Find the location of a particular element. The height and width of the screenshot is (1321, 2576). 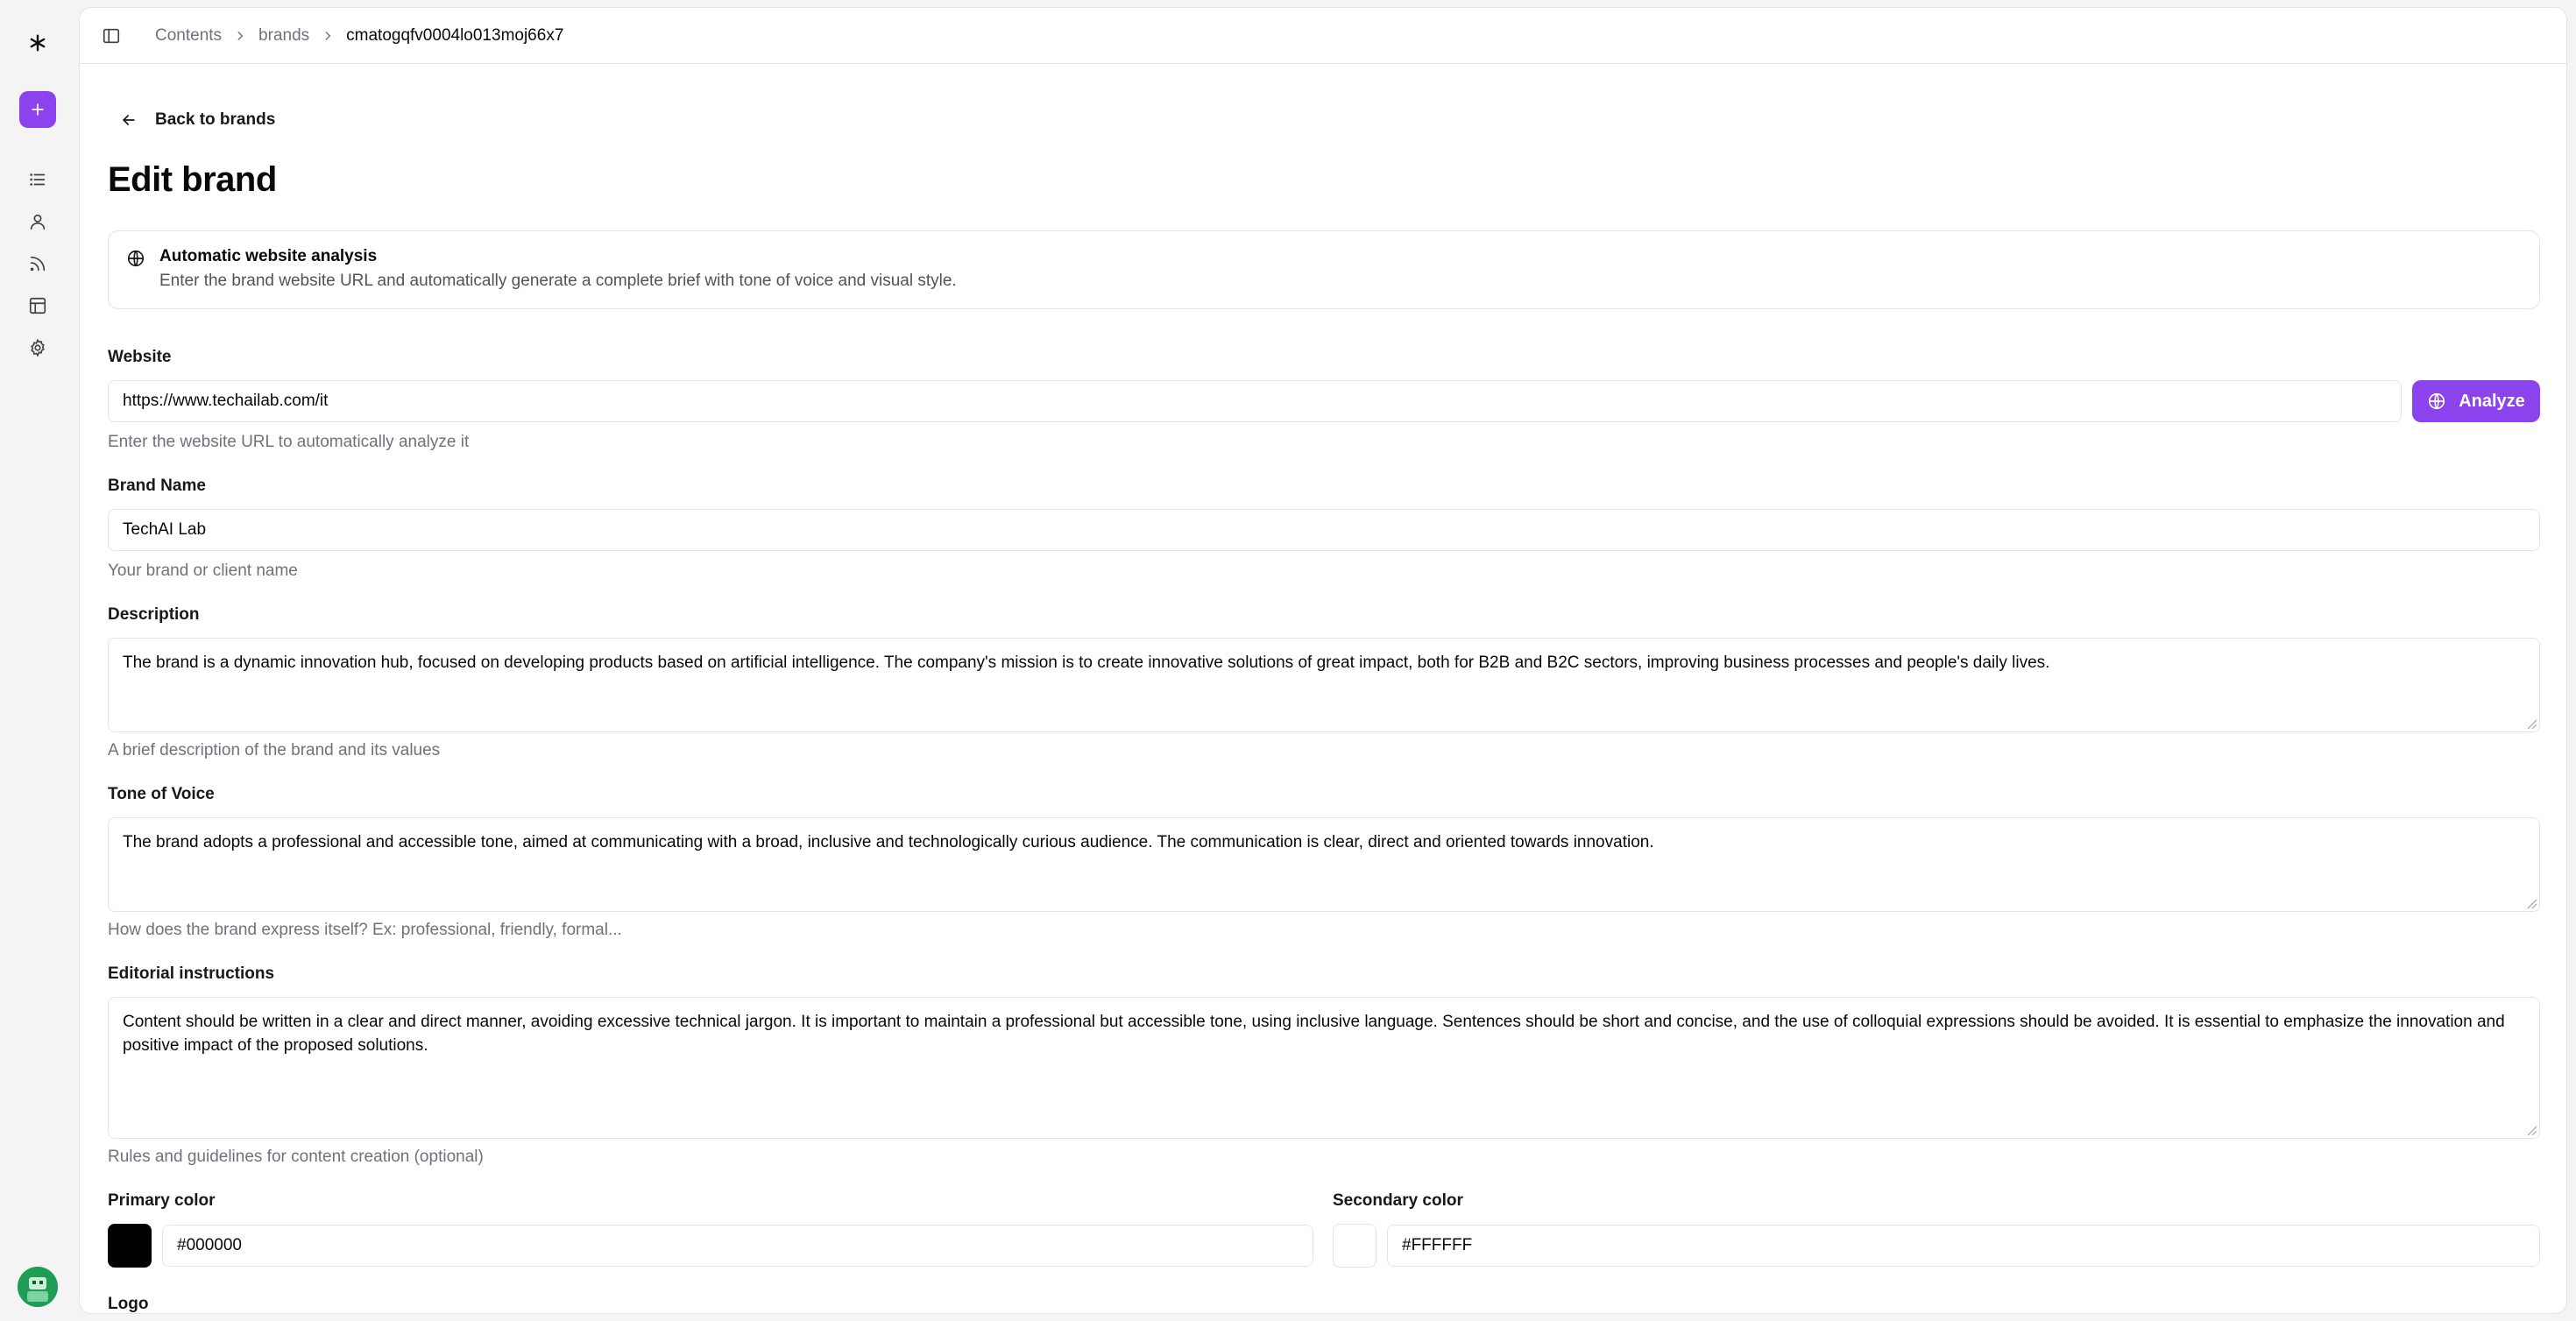

sidebar-toggle-button is located at coordinates (111, 36).